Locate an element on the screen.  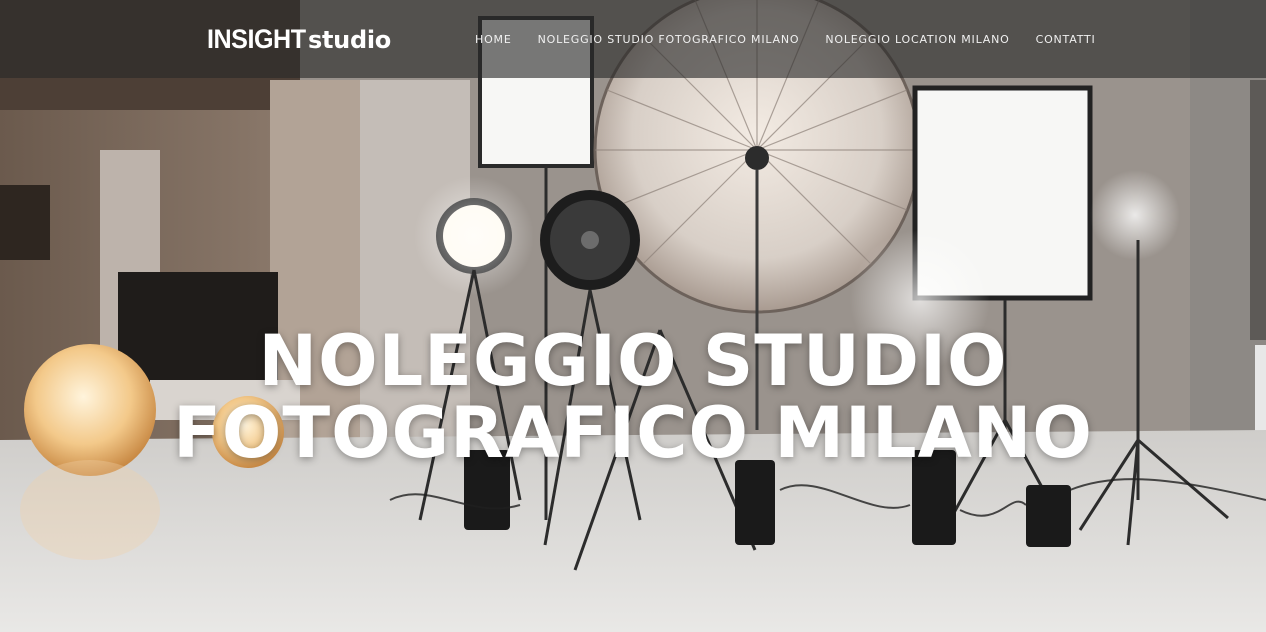
hero-title-line-1: NOLEGGIO STUDIO is located at coordinates (633, 360).